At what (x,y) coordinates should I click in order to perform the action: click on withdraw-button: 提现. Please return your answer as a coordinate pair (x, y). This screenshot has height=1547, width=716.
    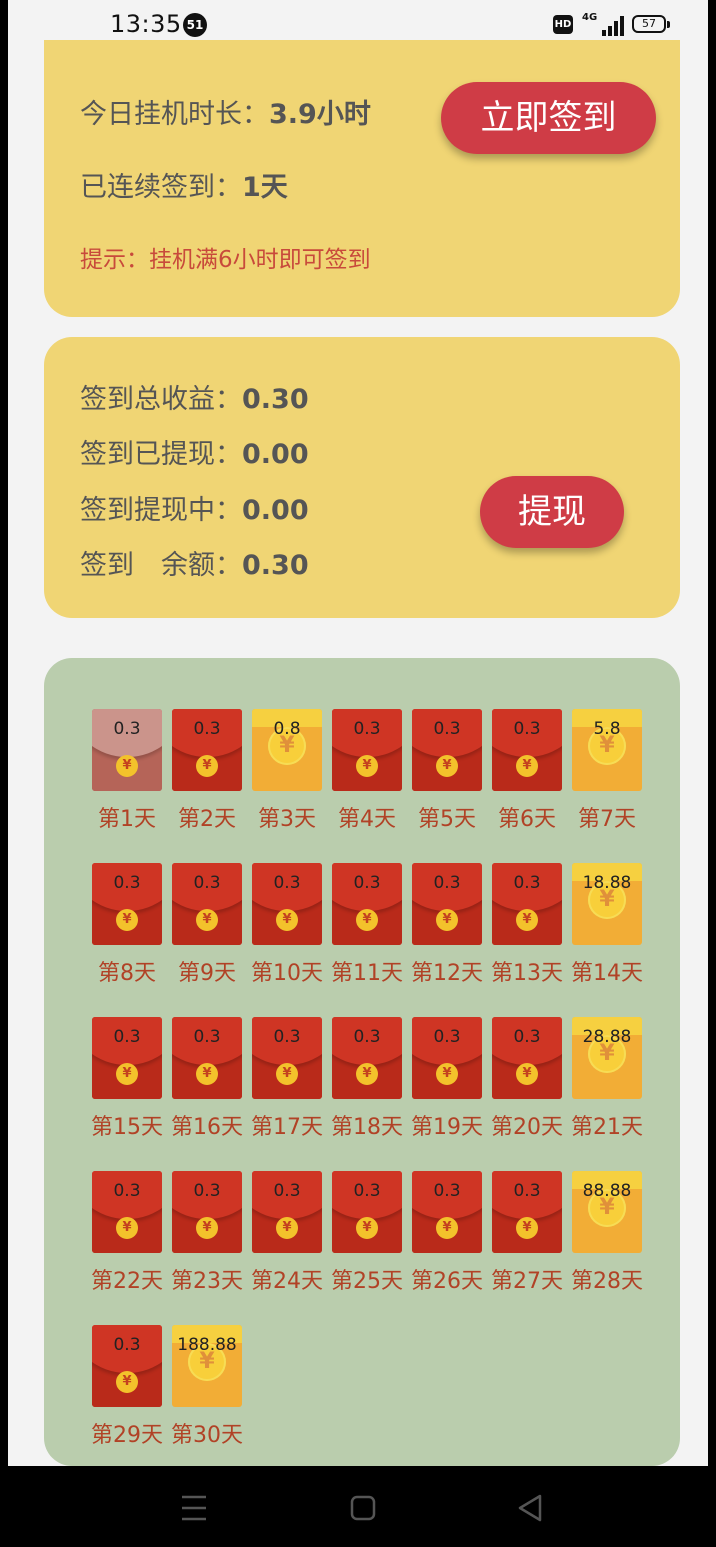
    Looking at the image, I should click on (552, 512).